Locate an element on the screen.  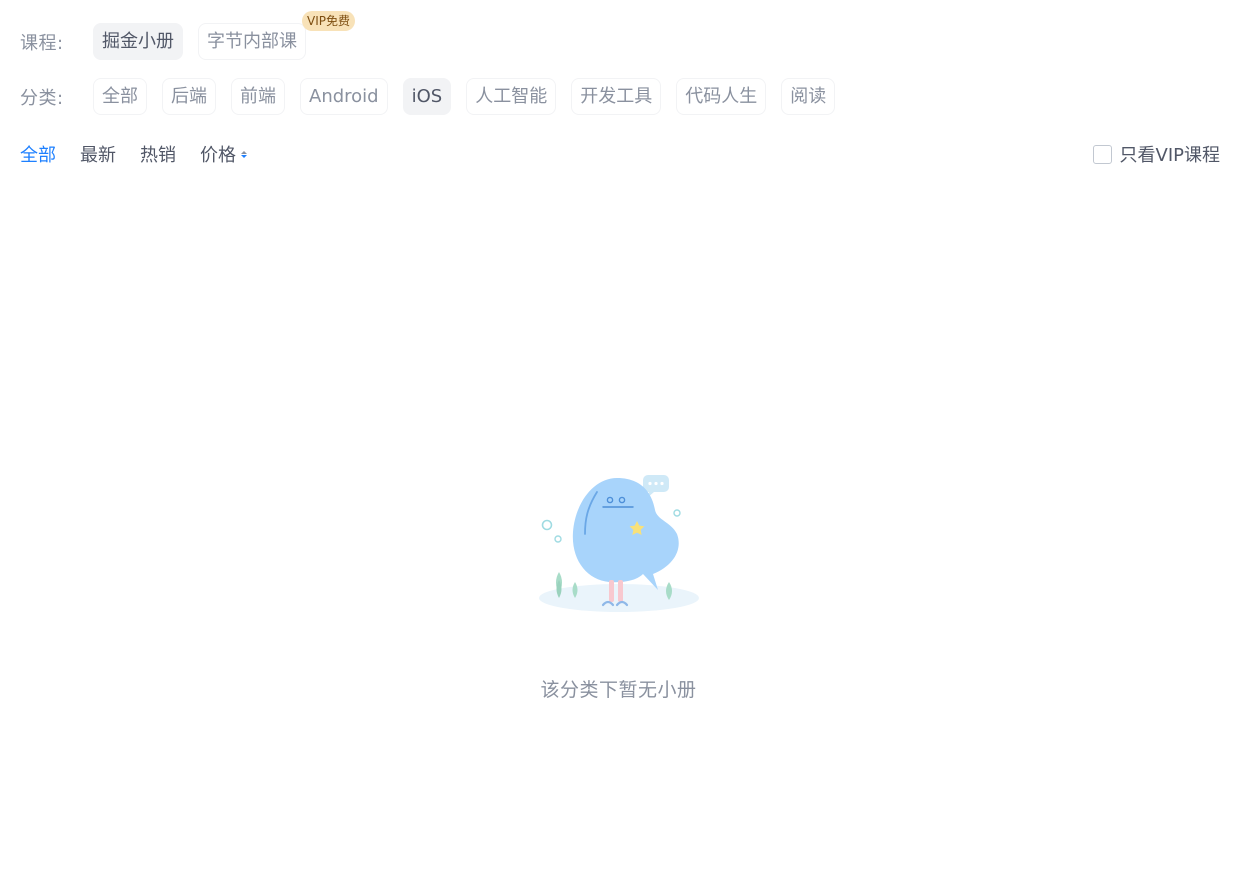
vip-only-checkbox is located at coordinates (1102, 154).